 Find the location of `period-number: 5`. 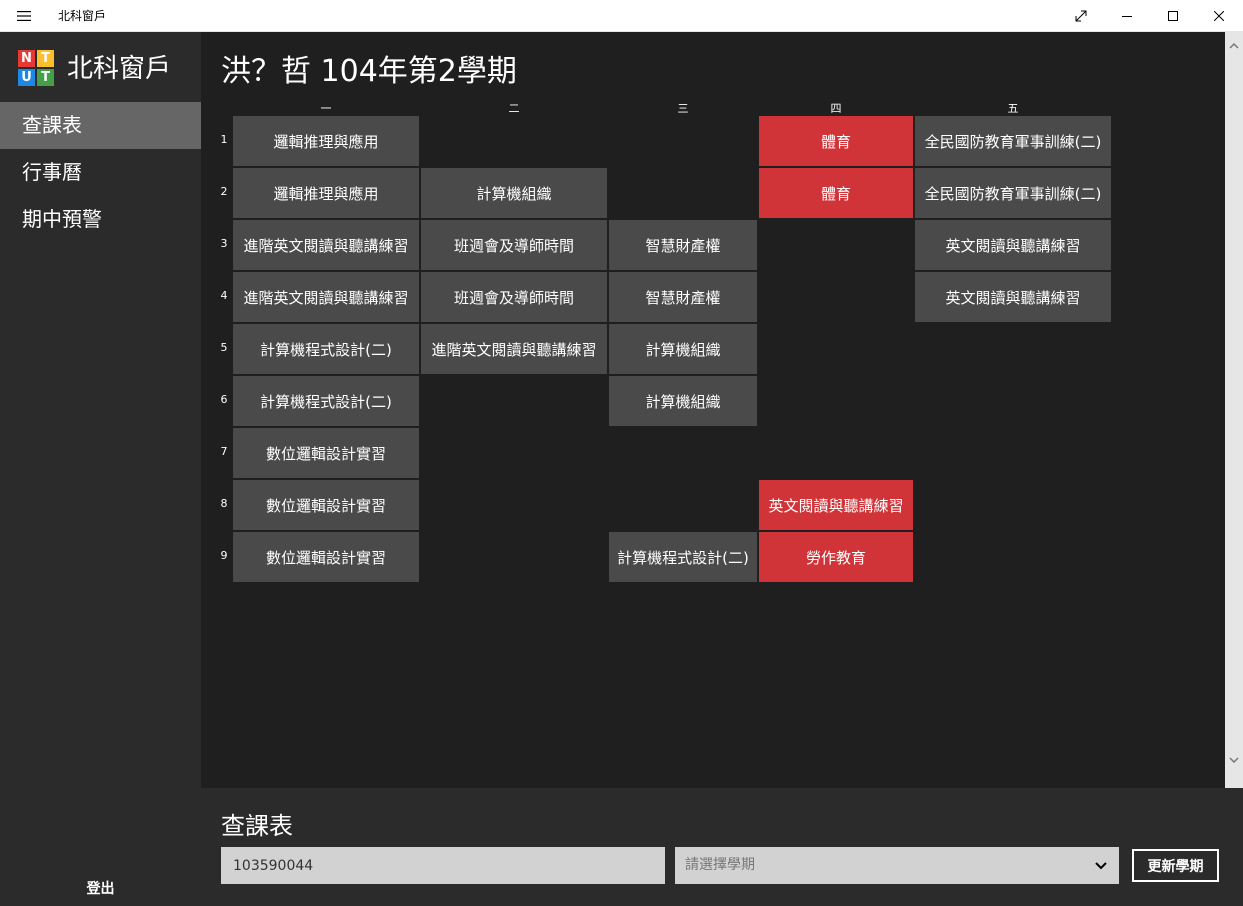

period-number: 5 is located at coordinates (224, 347).